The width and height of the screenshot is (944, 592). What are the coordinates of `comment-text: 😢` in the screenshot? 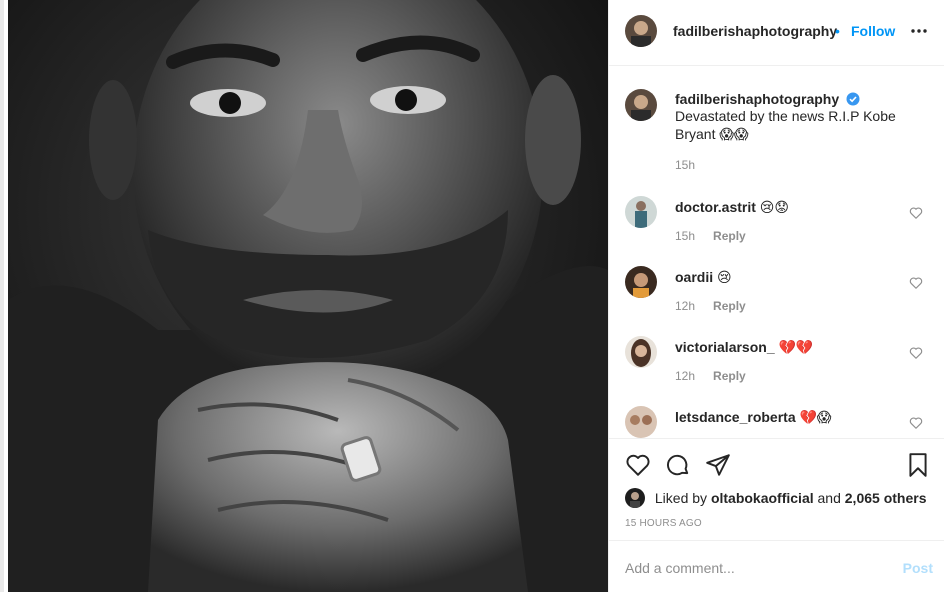 It's located at (724, 277).